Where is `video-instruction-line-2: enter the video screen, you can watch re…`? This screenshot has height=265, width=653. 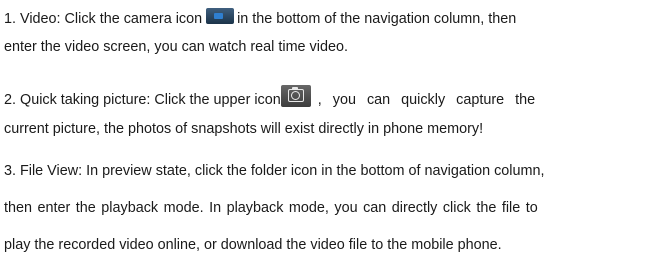 video-instruction-line-2: enter the video screen, you can watch re… is located at coordinates (176, 47).